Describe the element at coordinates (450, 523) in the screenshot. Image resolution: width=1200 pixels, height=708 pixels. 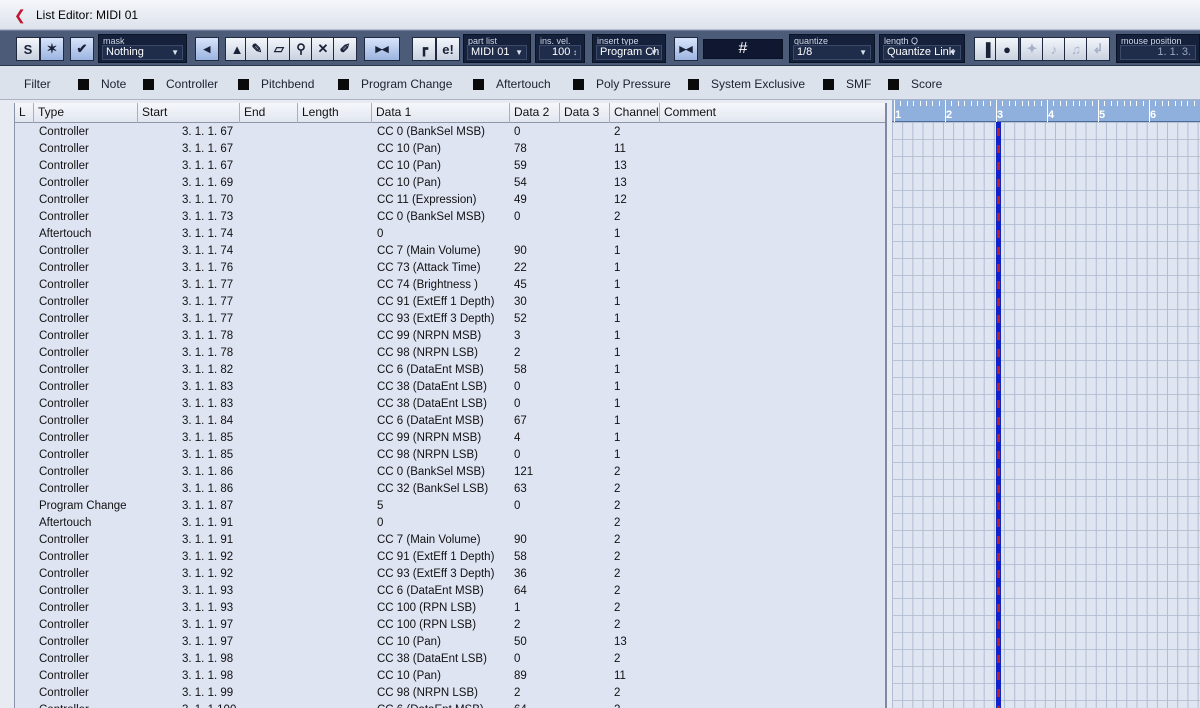
I see `table-row: Aftertouch 3. 1. 1. 91 0 2` at that location.